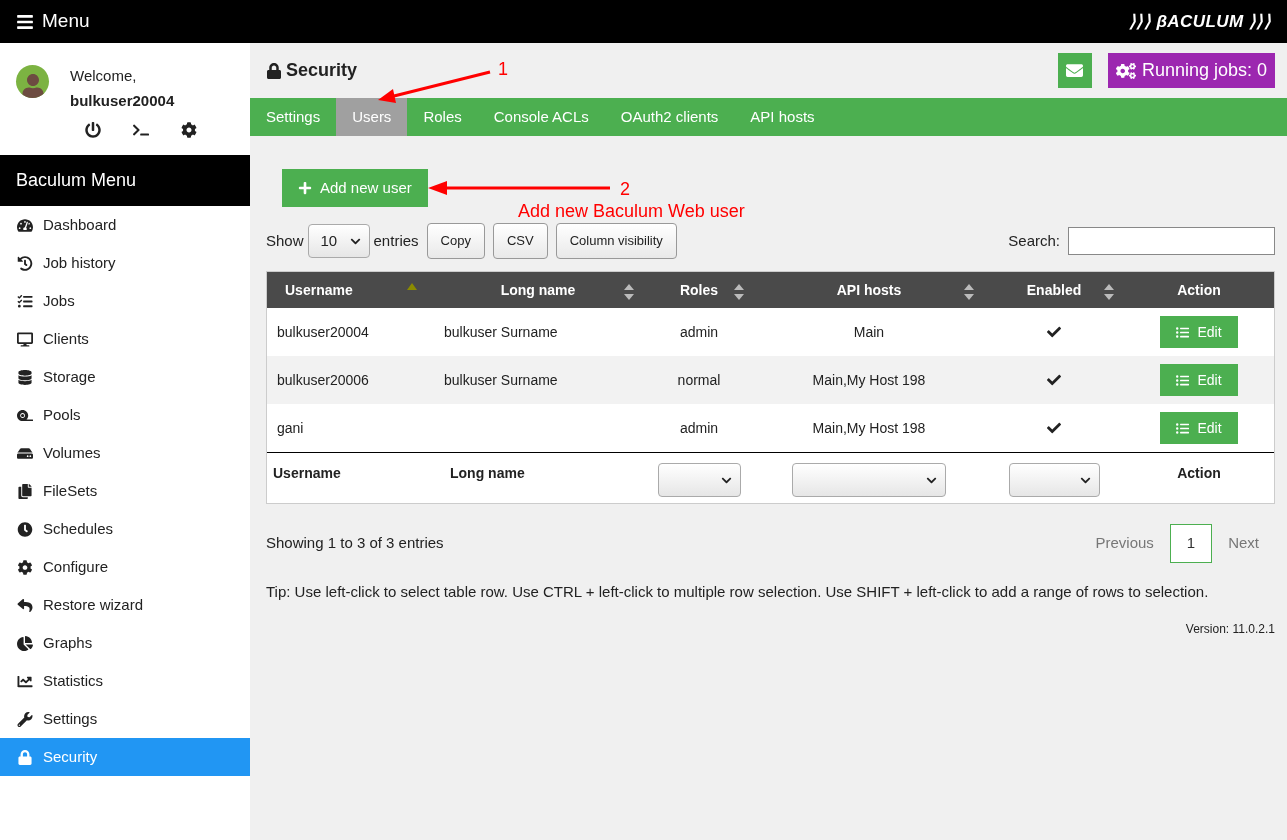  I want to click on column-header: Enabled, so click(1054, 290).